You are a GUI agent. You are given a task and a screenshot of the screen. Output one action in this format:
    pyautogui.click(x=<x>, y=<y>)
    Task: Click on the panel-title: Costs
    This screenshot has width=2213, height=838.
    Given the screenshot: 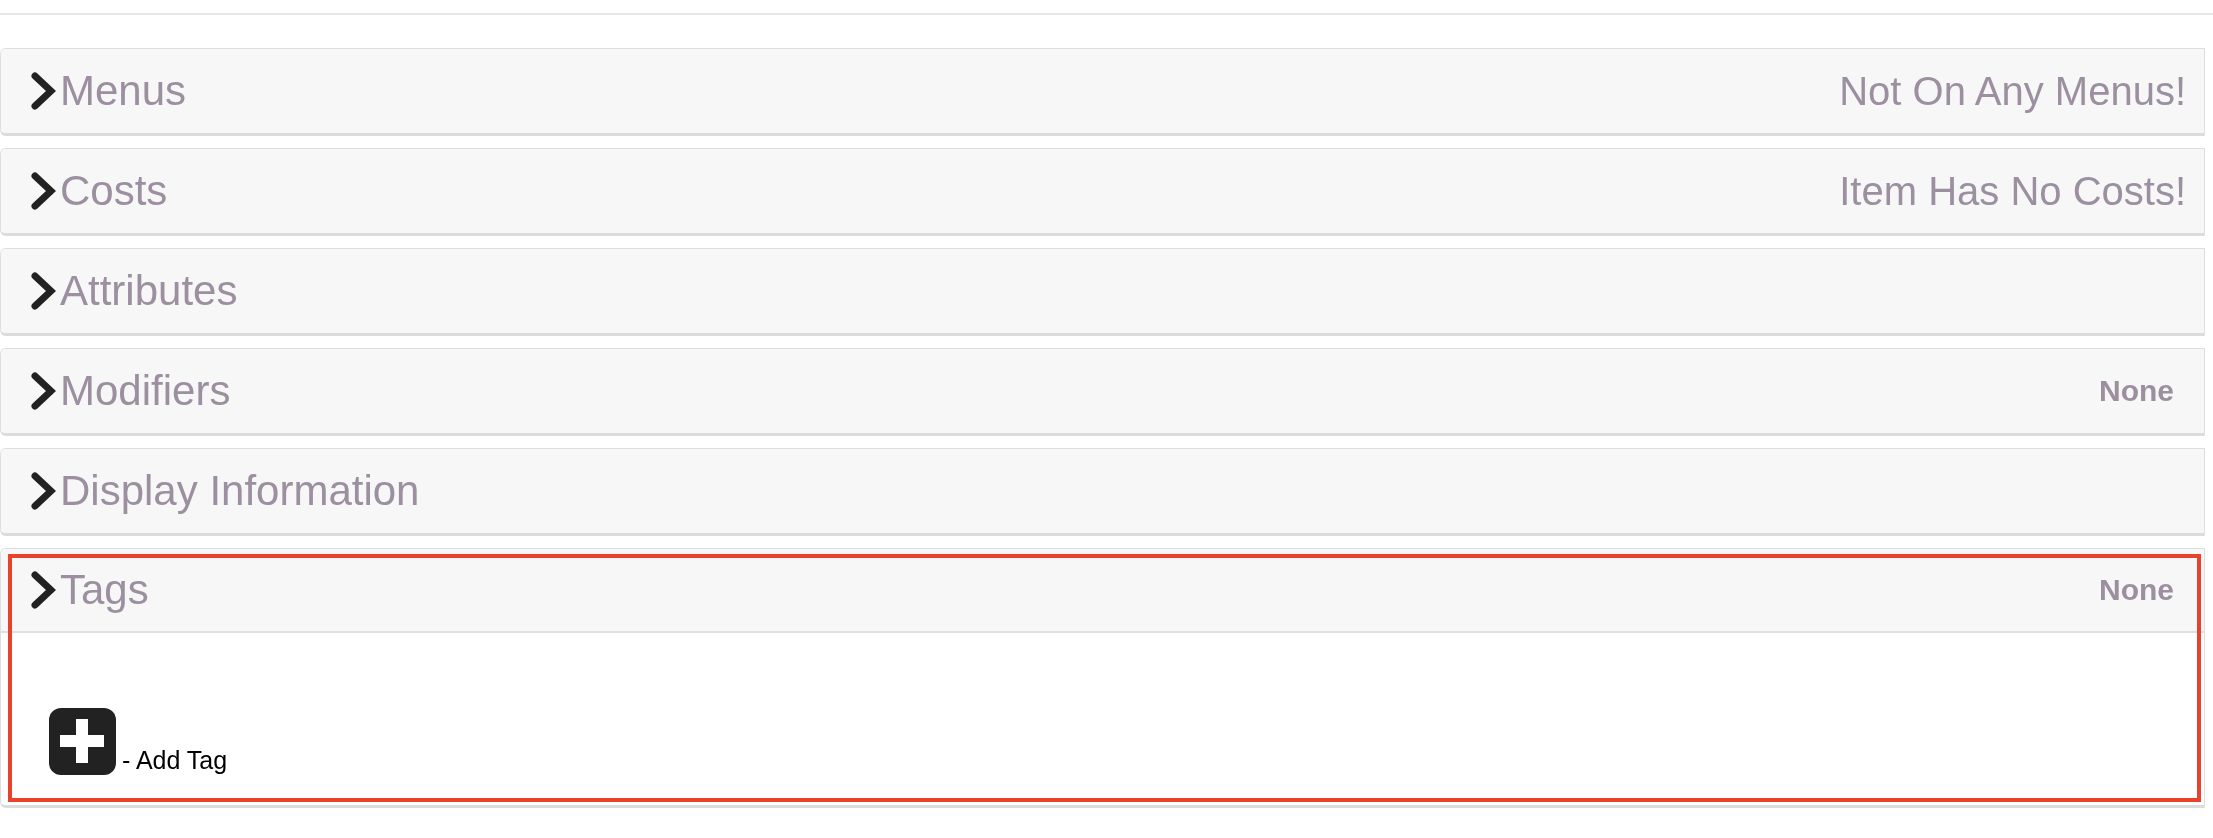 What is the action you would take?
    pyautogui.click(x=114, y=191)
    